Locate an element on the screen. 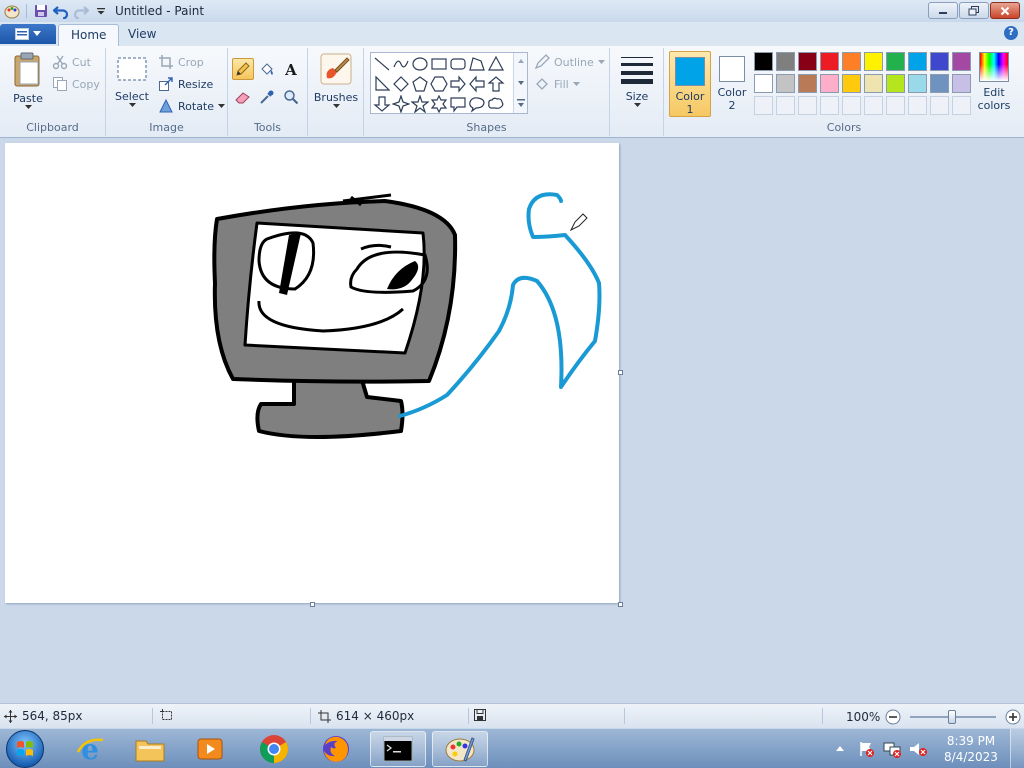 The image size is (1024, 768). rectangle-shape-icon is located at coordinates (439, 64).